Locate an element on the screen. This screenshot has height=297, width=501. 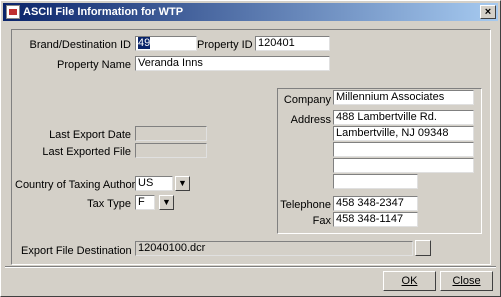
tax-type-field: F is located at coordinates (145, 202).